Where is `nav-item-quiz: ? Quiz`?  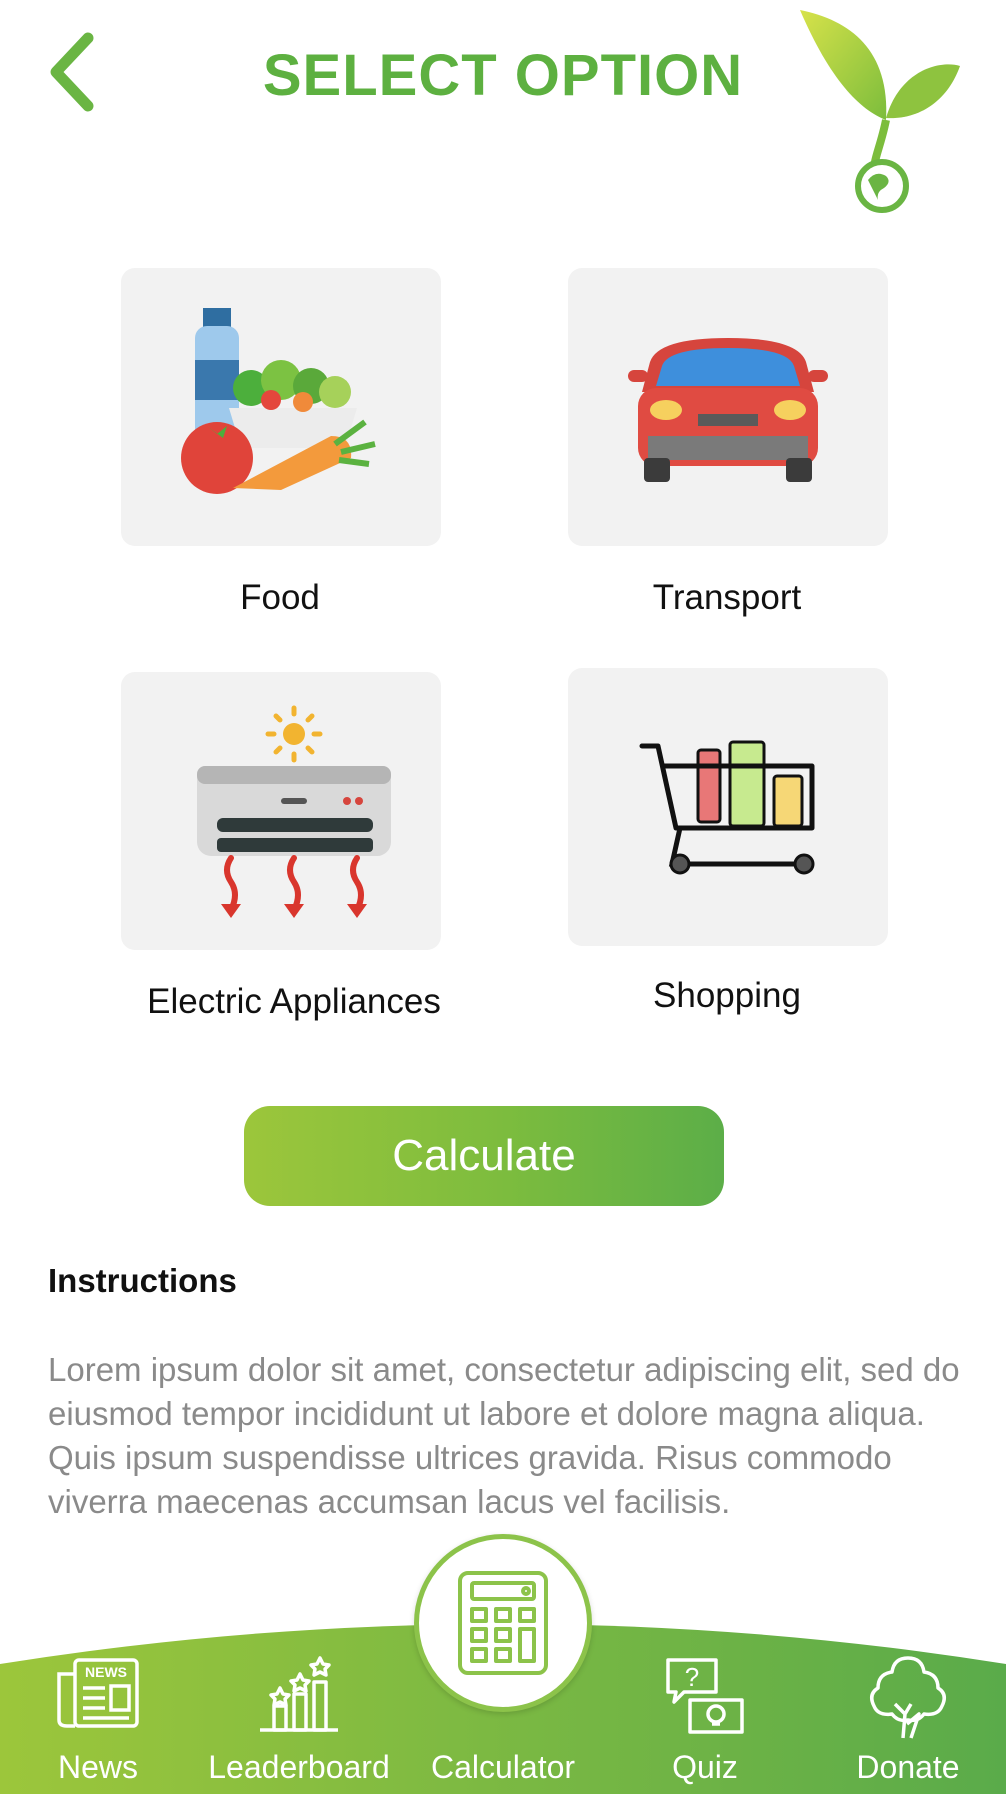 nav-item-quiz: ? Quiz is located at coordinates (705, 1724).